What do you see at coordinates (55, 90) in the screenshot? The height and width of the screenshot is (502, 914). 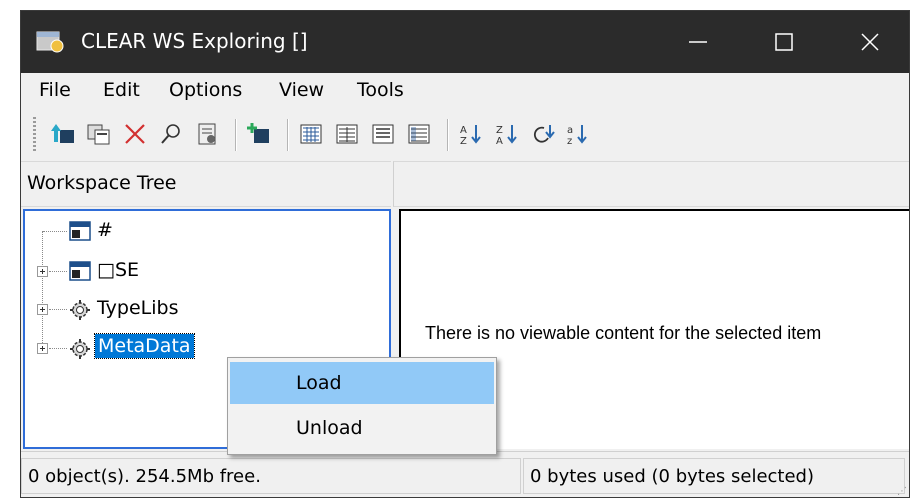 I see `menu-file: File` at bounding box center [55, 90].